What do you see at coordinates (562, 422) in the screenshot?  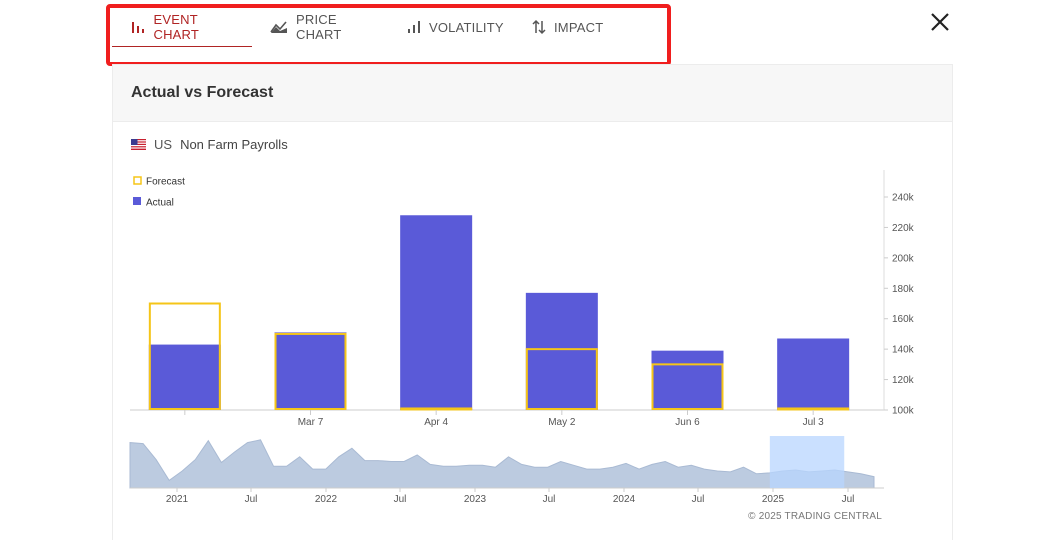 I see `x-tick-label: May 2` at bounding box center [562, 422].